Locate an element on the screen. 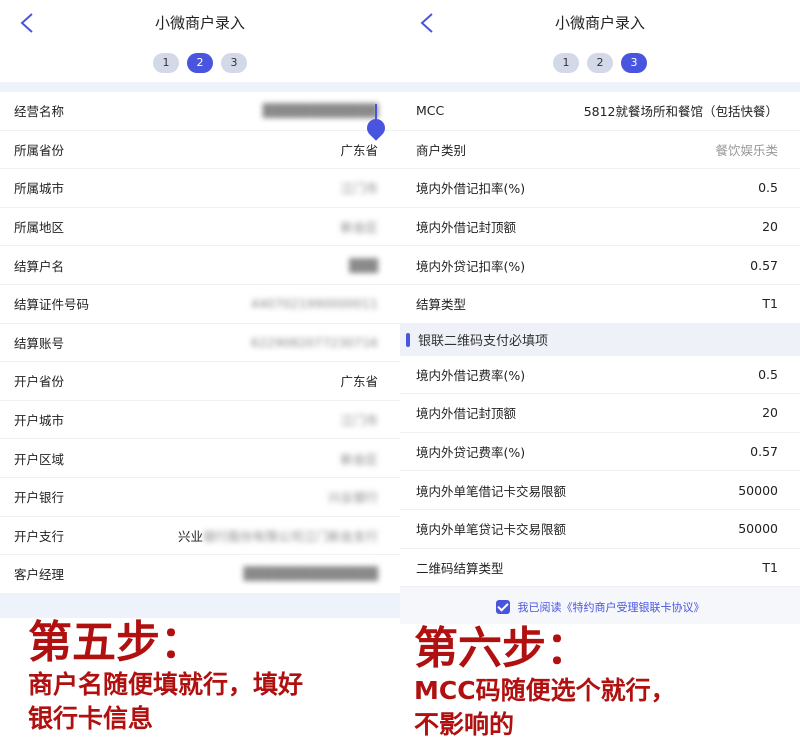 The height and width of the screenshot is (750, 800). form-row: 开户支行 兴业银行股份有限公司江门新会支行 is located at coordinates (200, 536).